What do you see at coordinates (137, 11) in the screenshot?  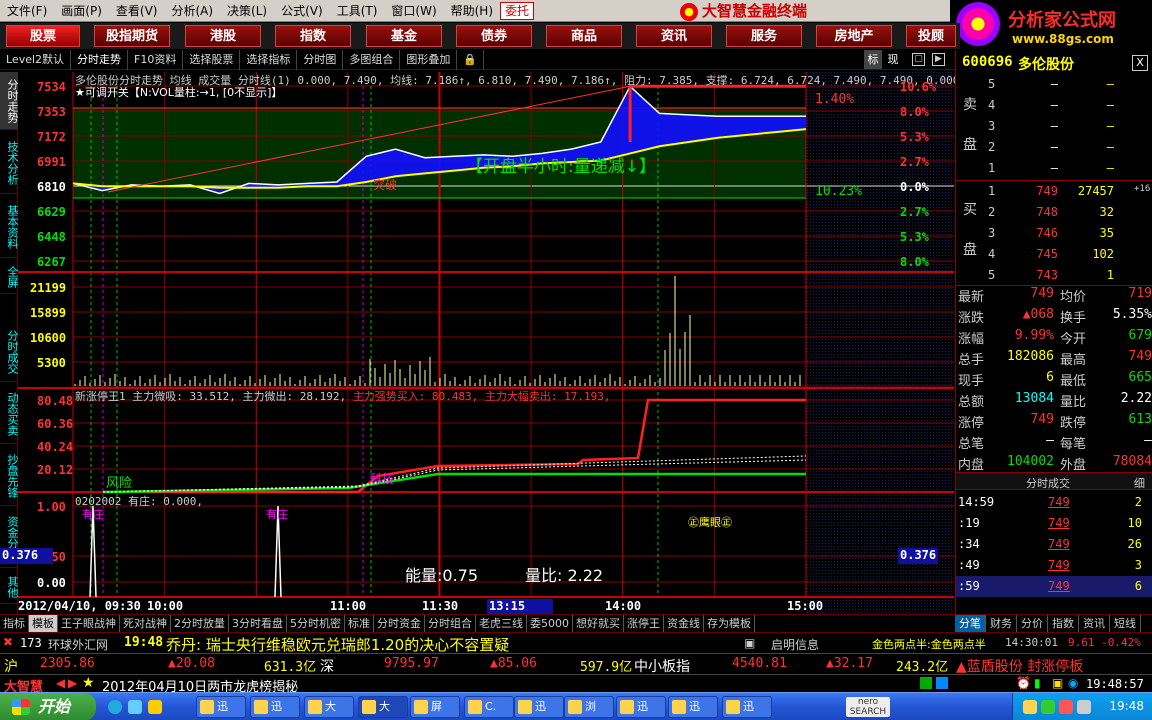 I see `menu-view: 查看(V)` at bounding box center [137, 11].